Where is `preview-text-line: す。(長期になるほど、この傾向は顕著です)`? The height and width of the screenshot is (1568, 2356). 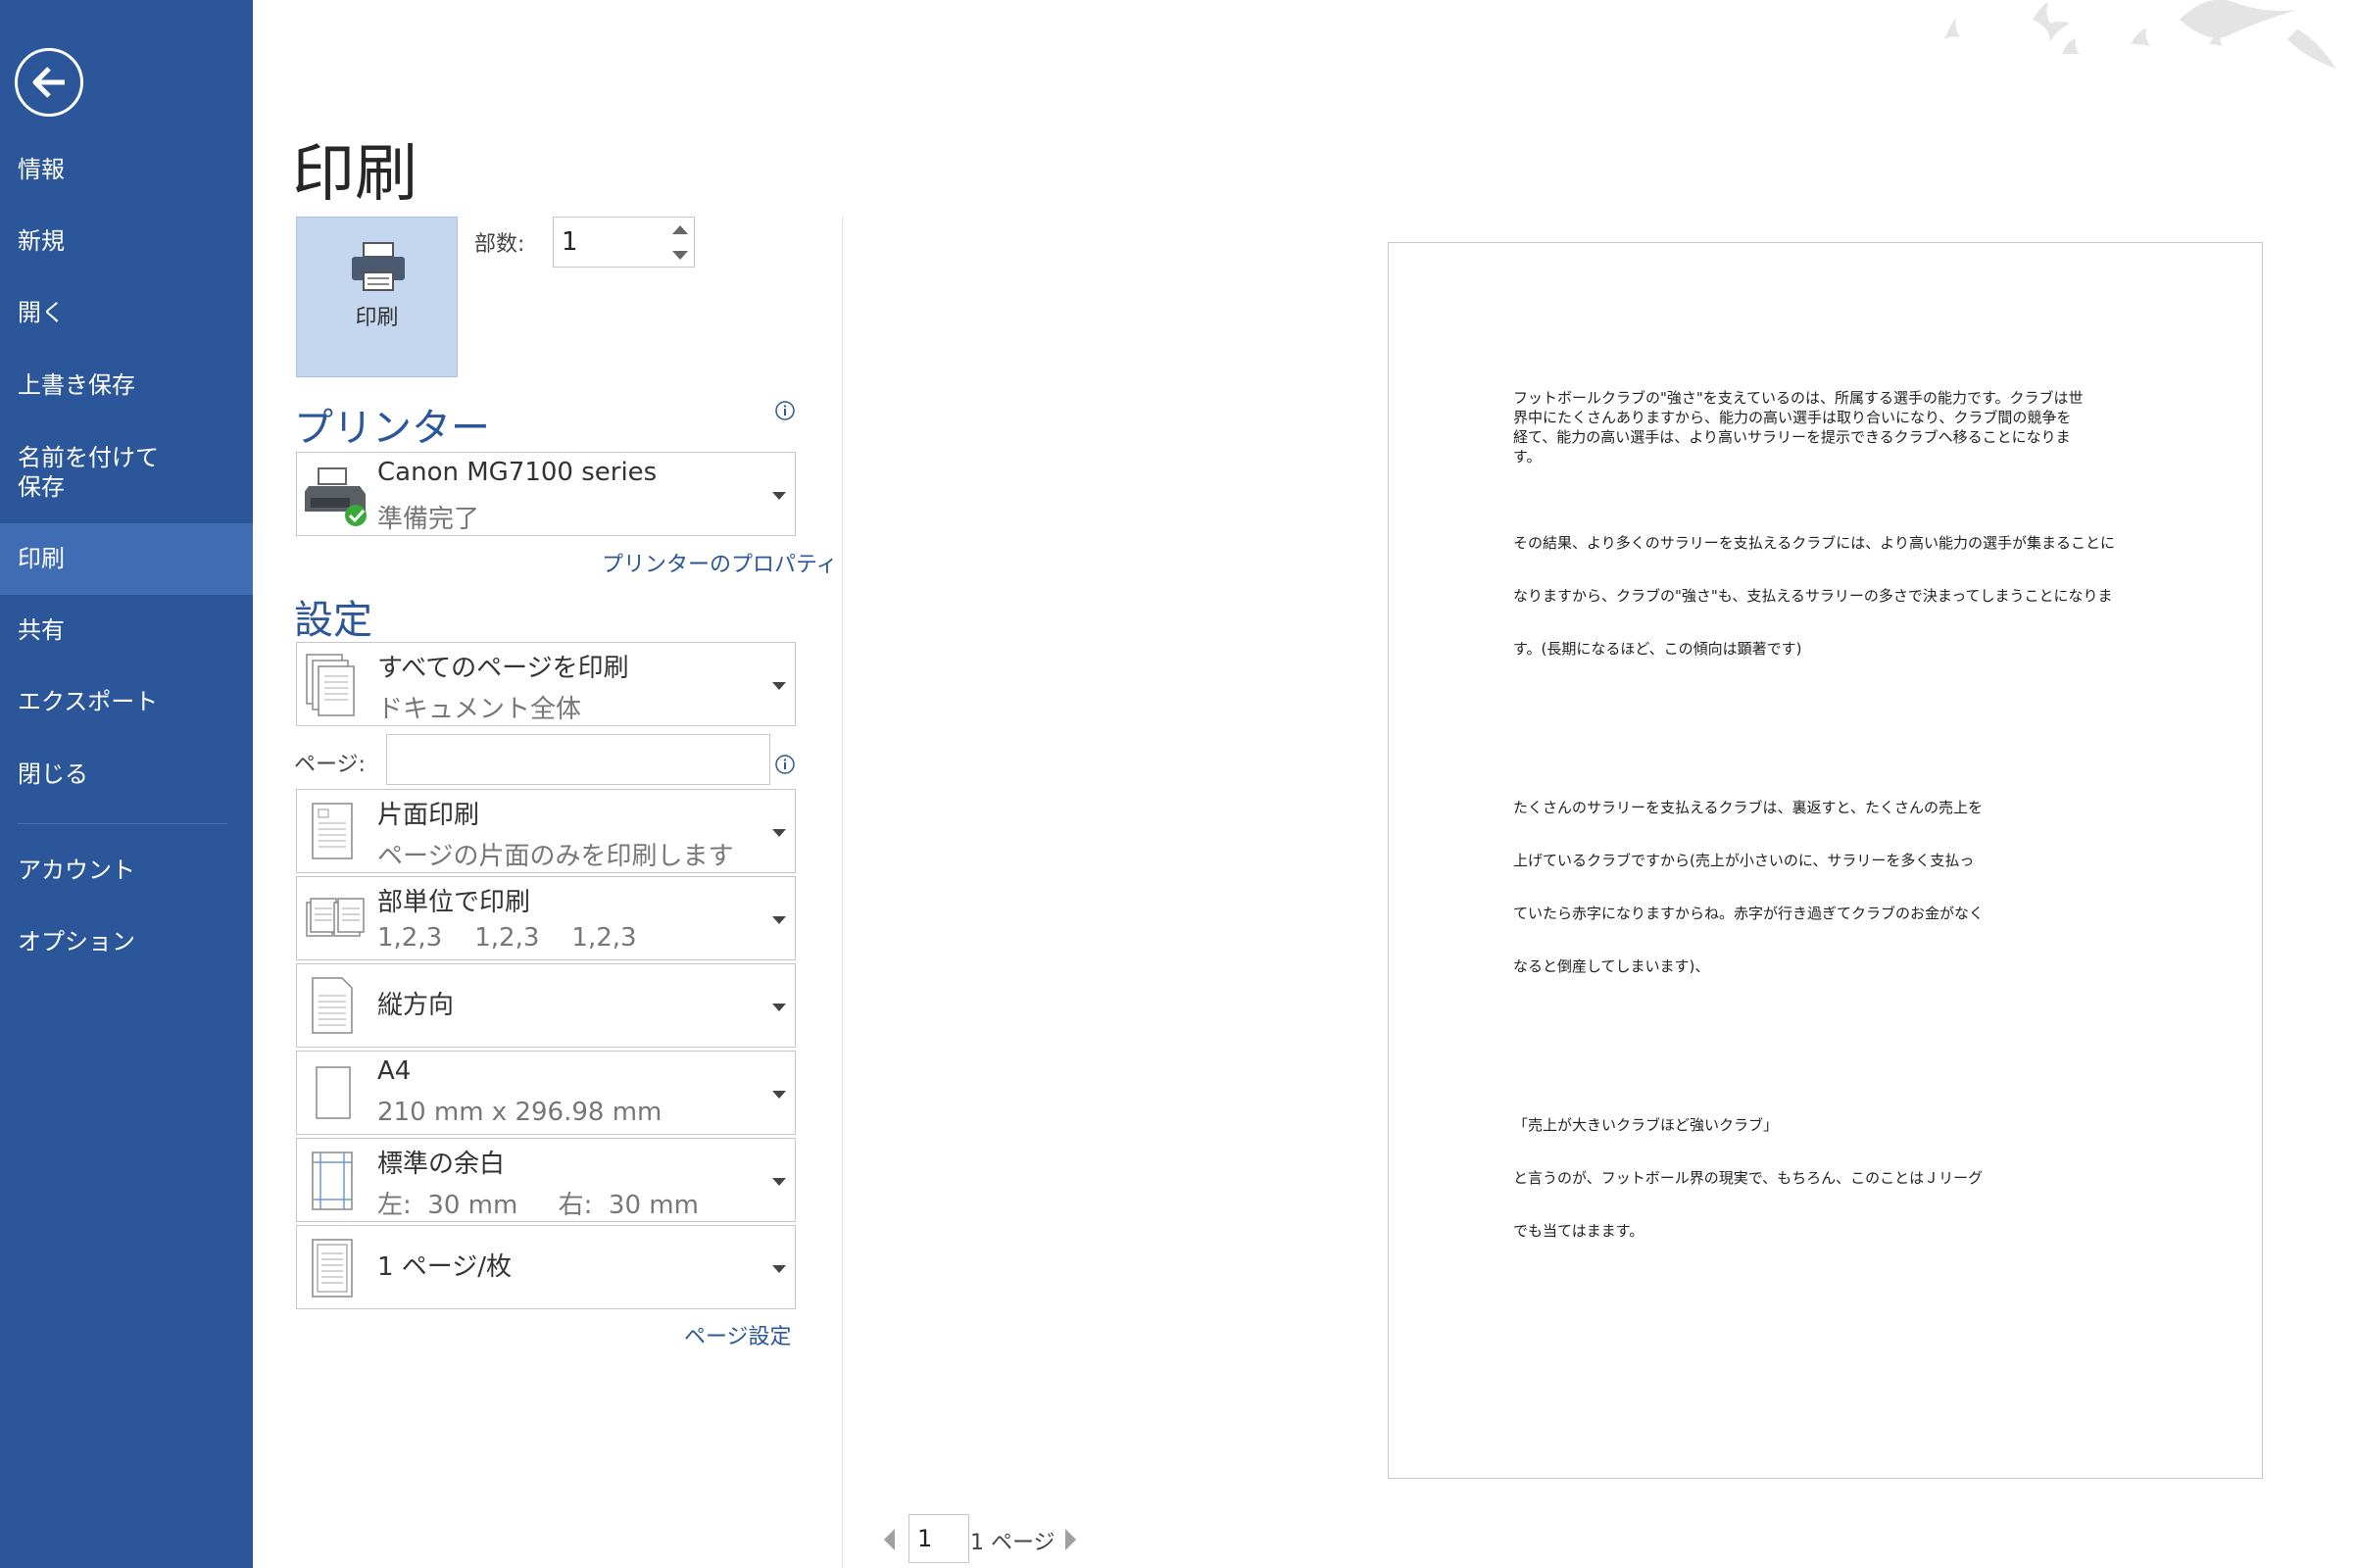 preview-text-line: す。(長期になるほど、この傾向は顕著です) is located at coordinates (1657, 649).